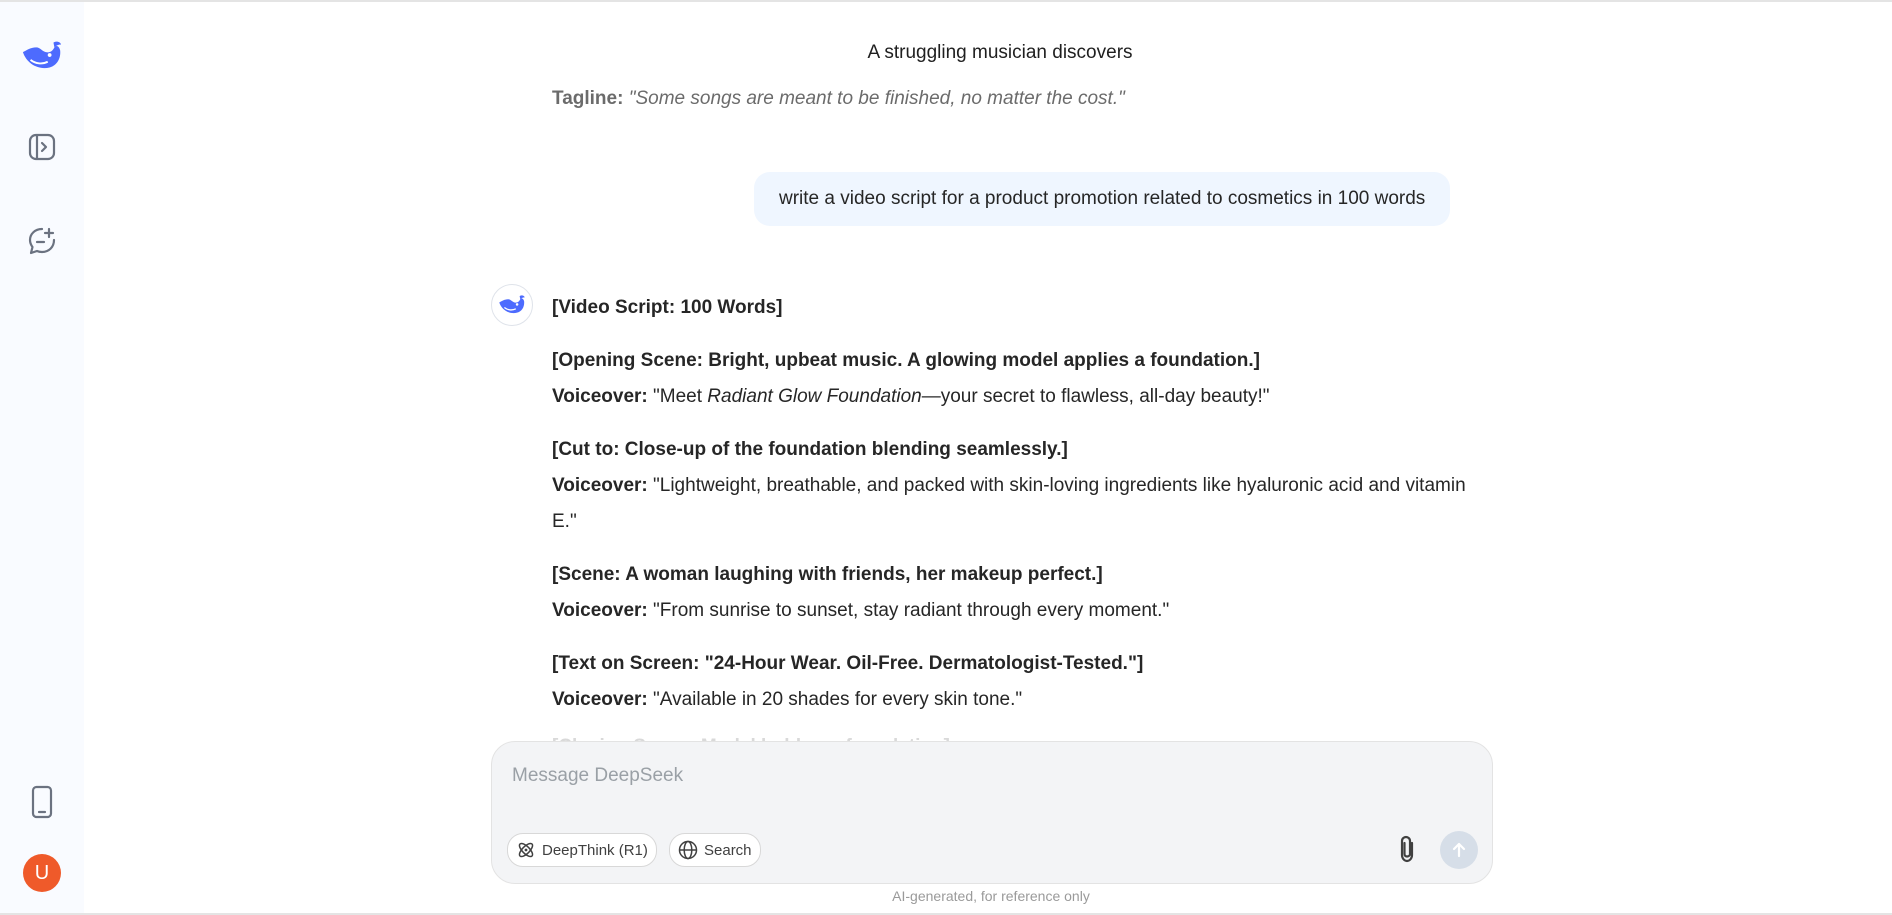 This screenshot has height=915, width=1892. I want to click on search-label: Search, so click(728, 850).